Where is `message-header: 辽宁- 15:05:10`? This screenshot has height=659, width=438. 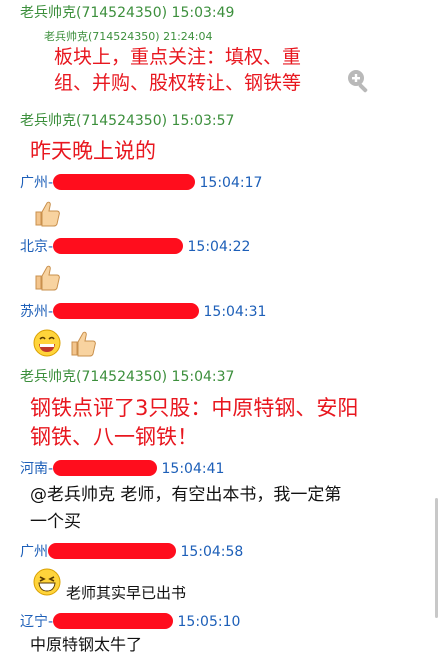
message-header: 辽宁- 15:05:10 is located at coordinates (130, 621).